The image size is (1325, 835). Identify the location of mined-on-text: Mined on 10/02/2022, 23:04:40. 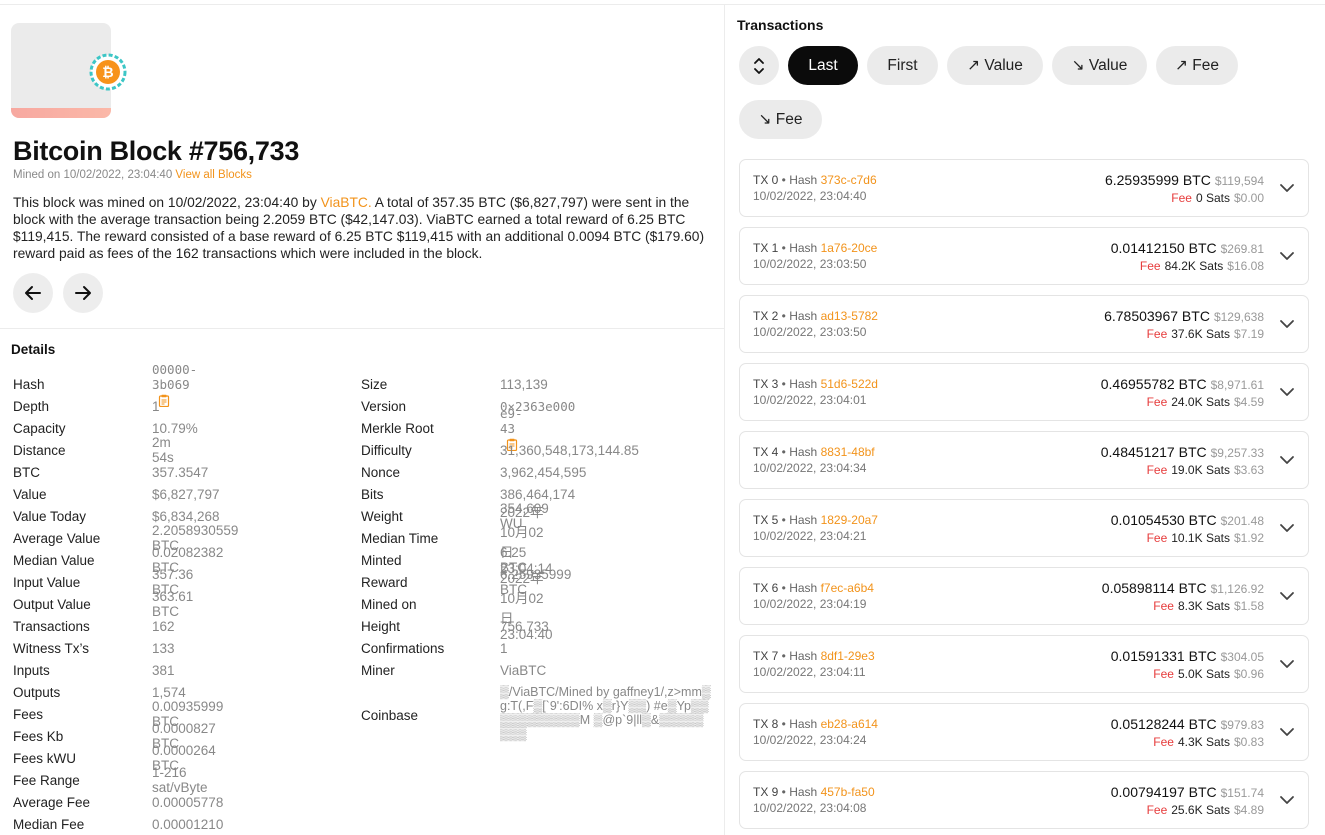
(93, 175).